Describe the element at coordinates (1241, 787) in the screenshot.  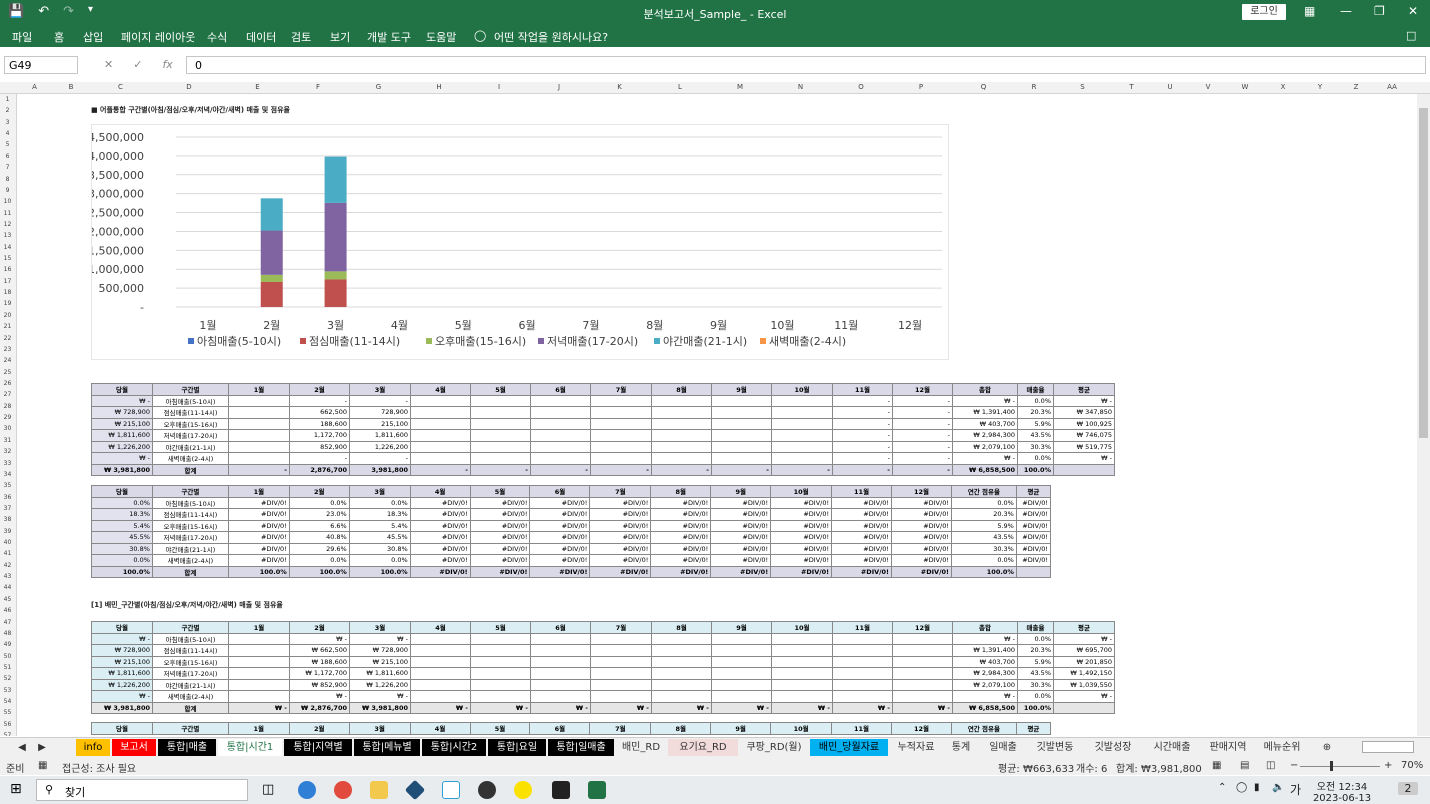
I see `tray-network-icon: ◯` at that location.